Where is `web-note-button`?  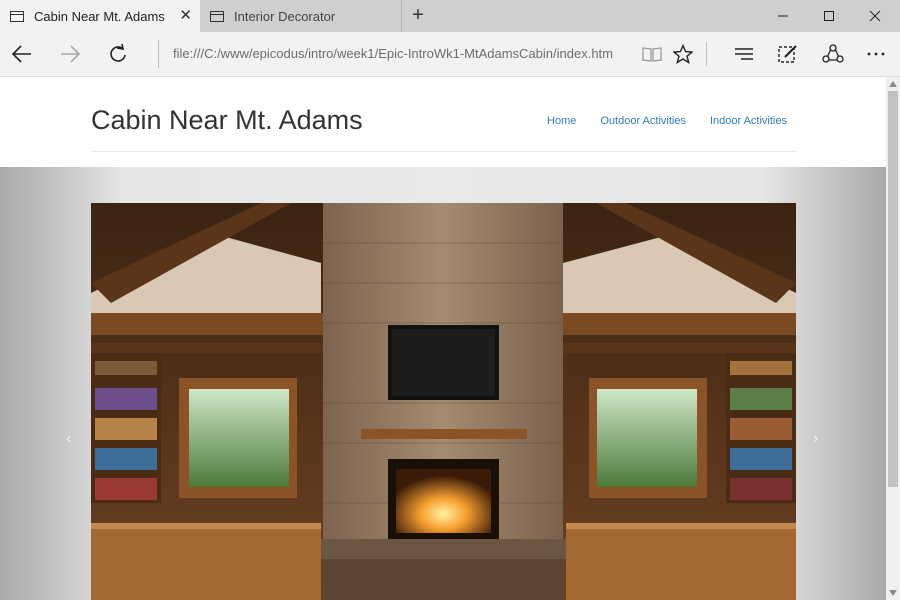 web-note-button is located at coordinates (788, 54).